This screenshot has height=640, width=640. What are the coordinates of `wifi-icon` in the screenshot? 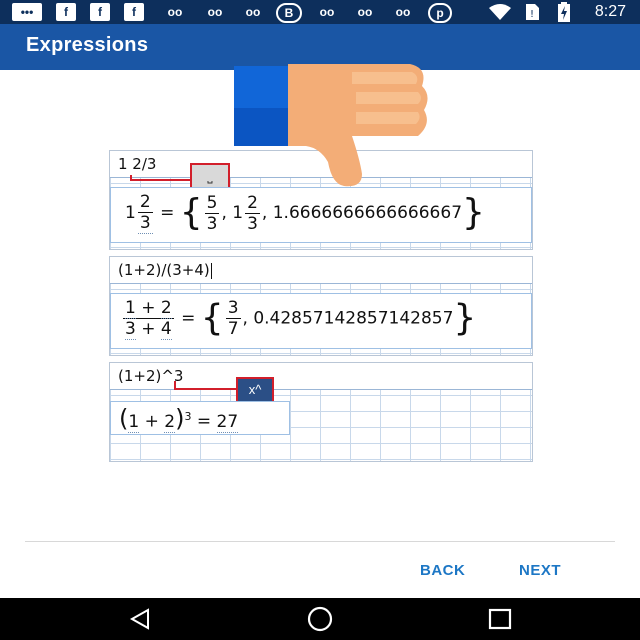 It's located at (500, 12).